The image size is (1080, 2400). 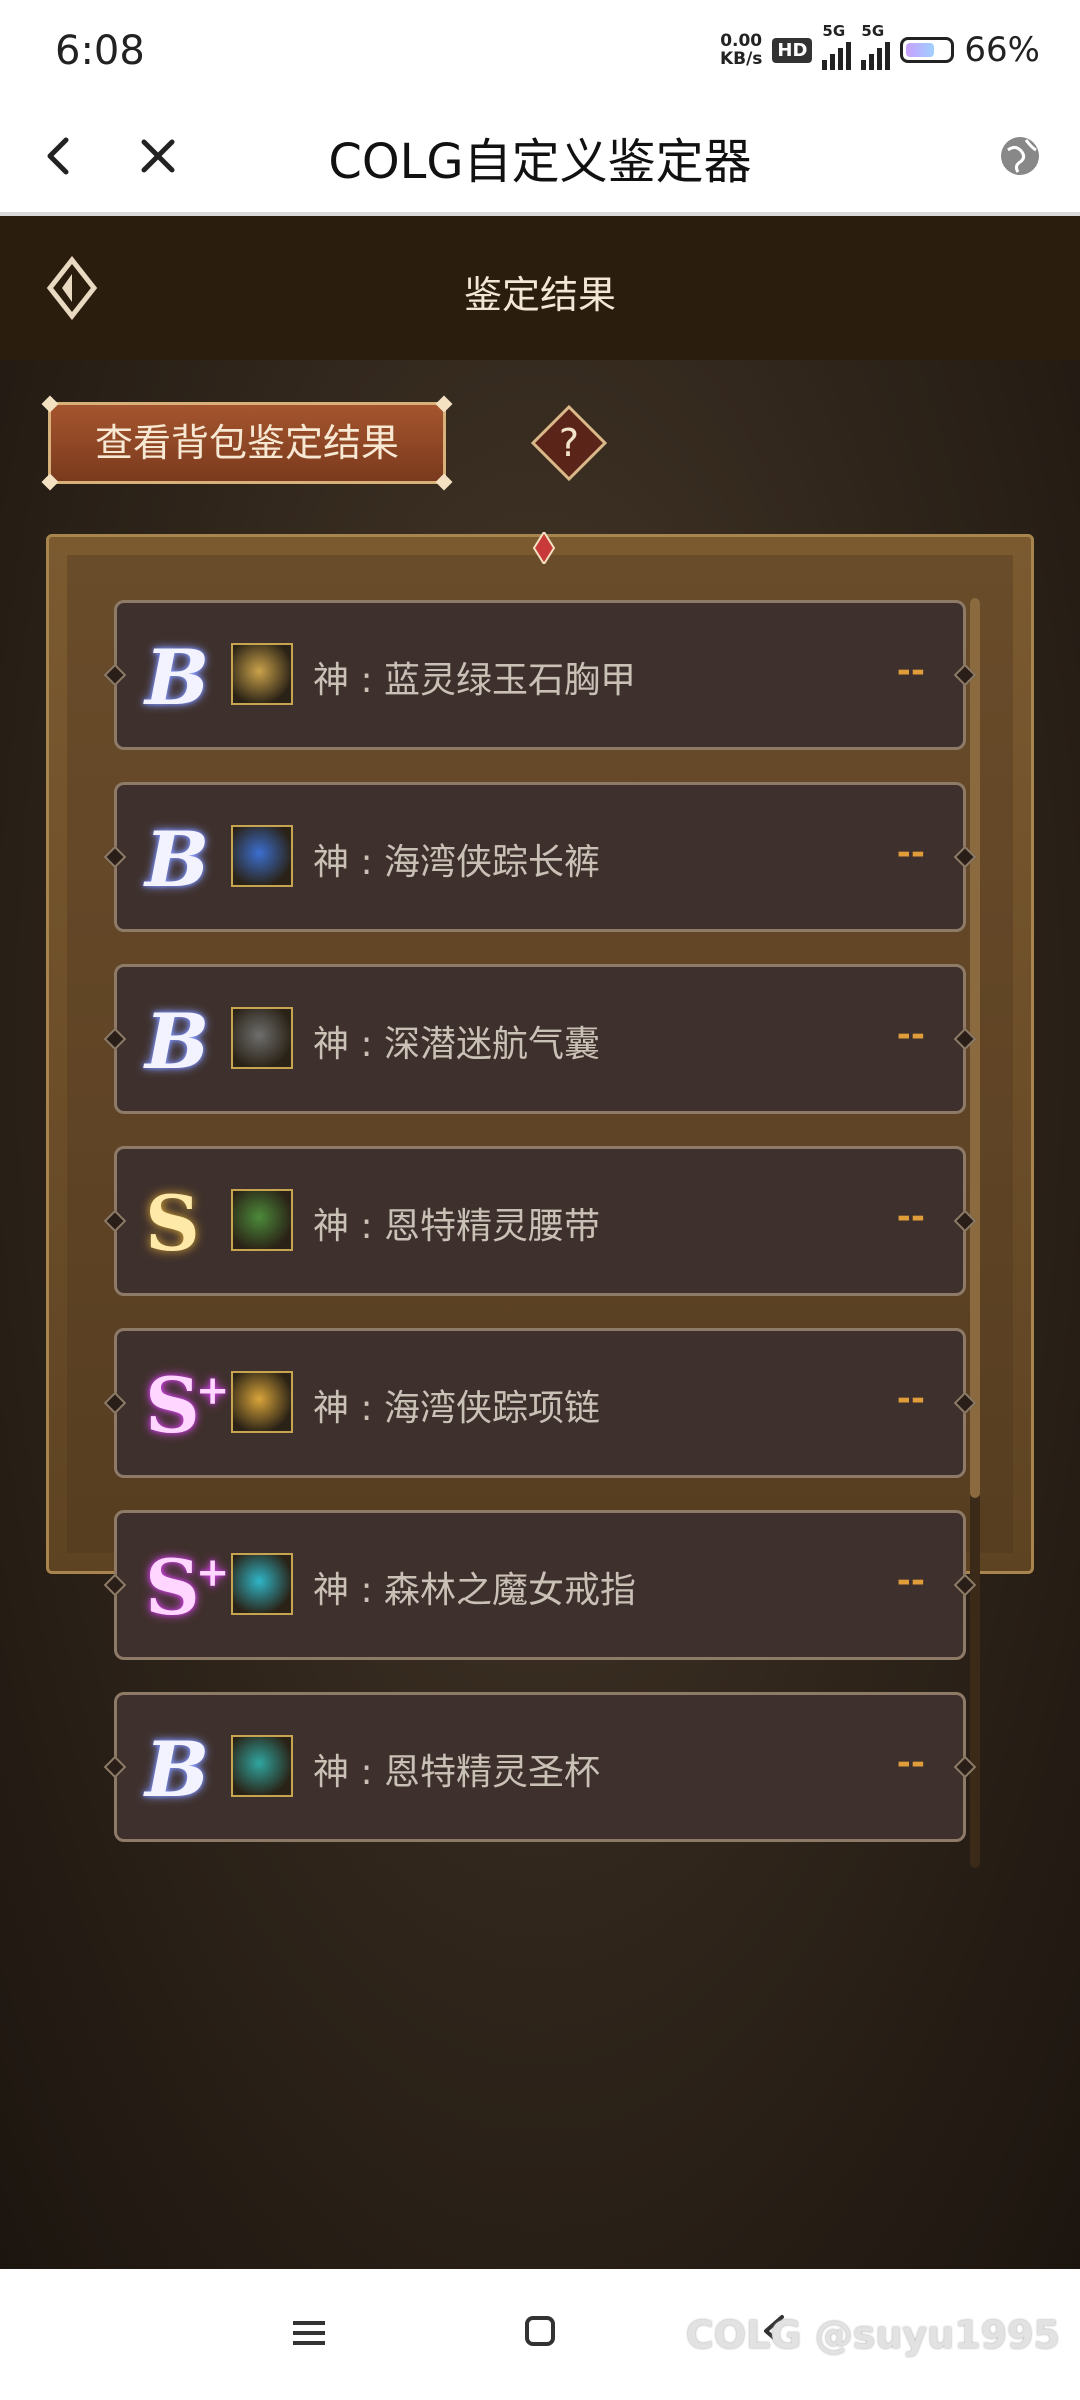 What do you see at coordinates (539, 295) in the screenshot?
I see `header-title: 鉴定结果` at bounding box center [539, 295].